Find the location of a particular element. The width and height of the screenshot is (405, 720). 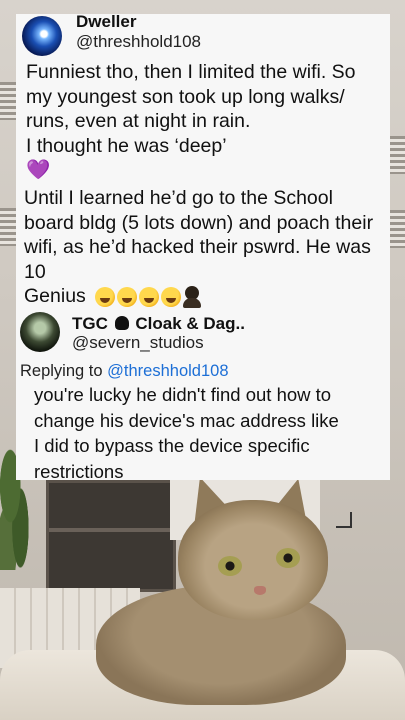

reply-handle: @severn_studios is located at coordinates (138, 343).